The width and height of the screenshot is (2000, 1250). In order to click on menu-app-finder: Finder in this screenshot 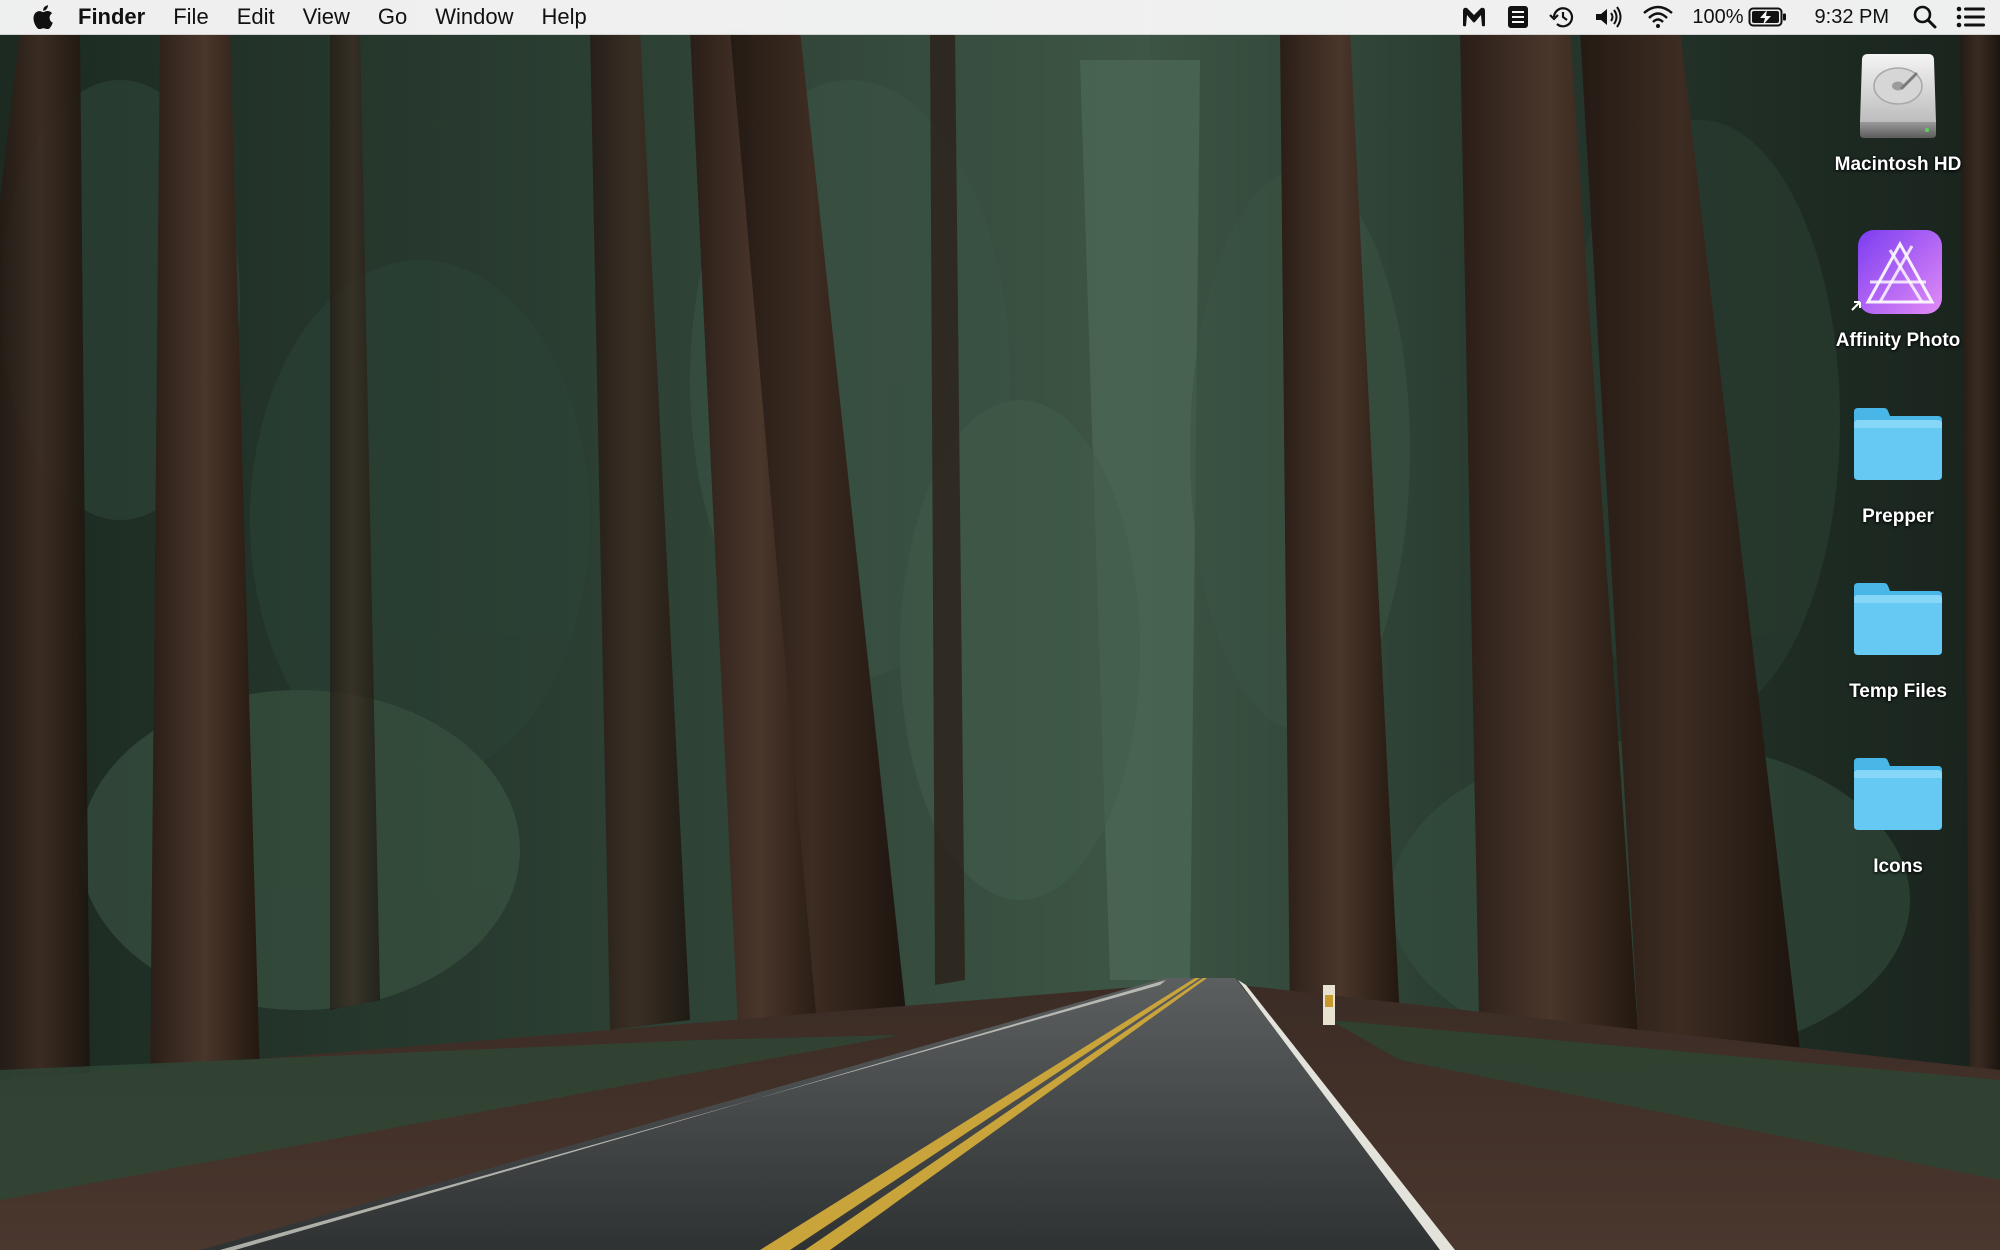, I will do `click(107, 17)`.